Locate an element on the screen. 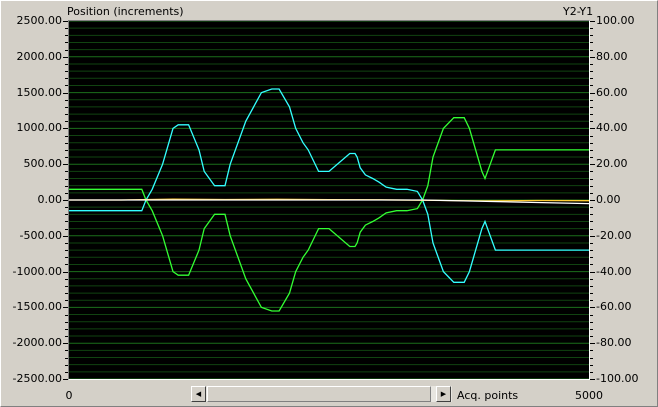 This screenshot has width=658, height=407. y2-tick-label: -100.00 is located at coordinates (617, 378).